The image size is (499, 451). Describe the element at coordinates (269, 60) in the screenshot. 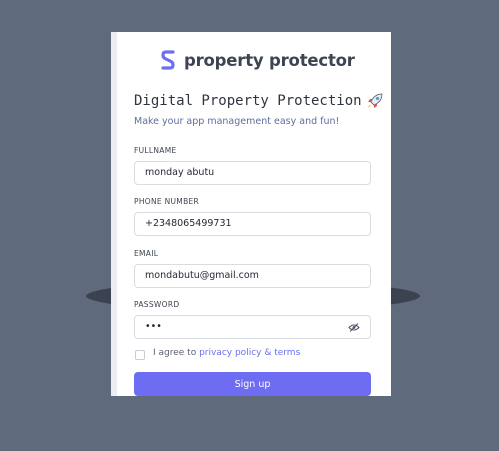

I see `brand-name: property protector` at that location.